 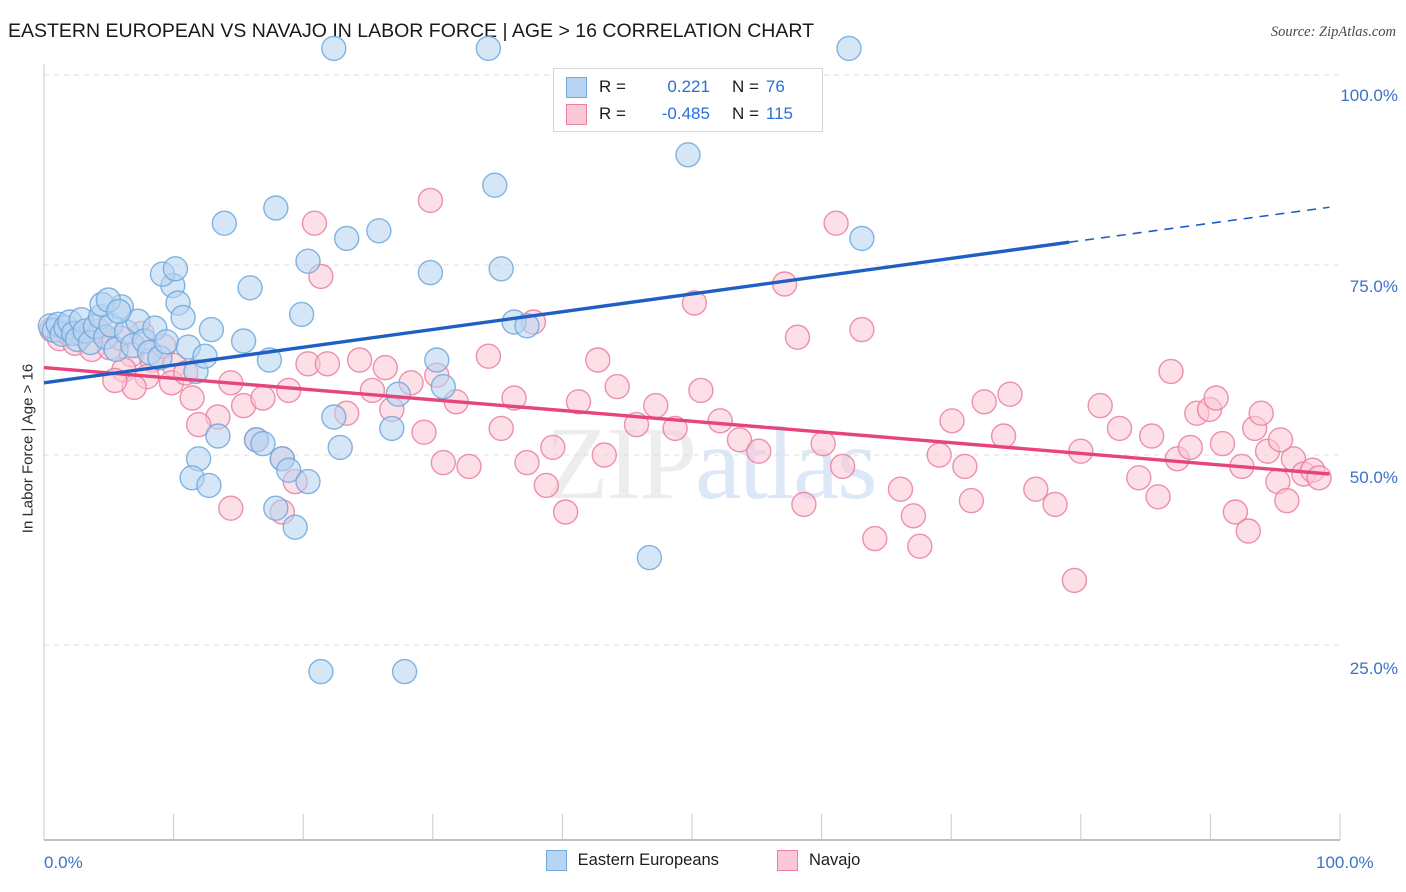 I want to click on legend-n-label-1: N =, so click(x=745, y=86).